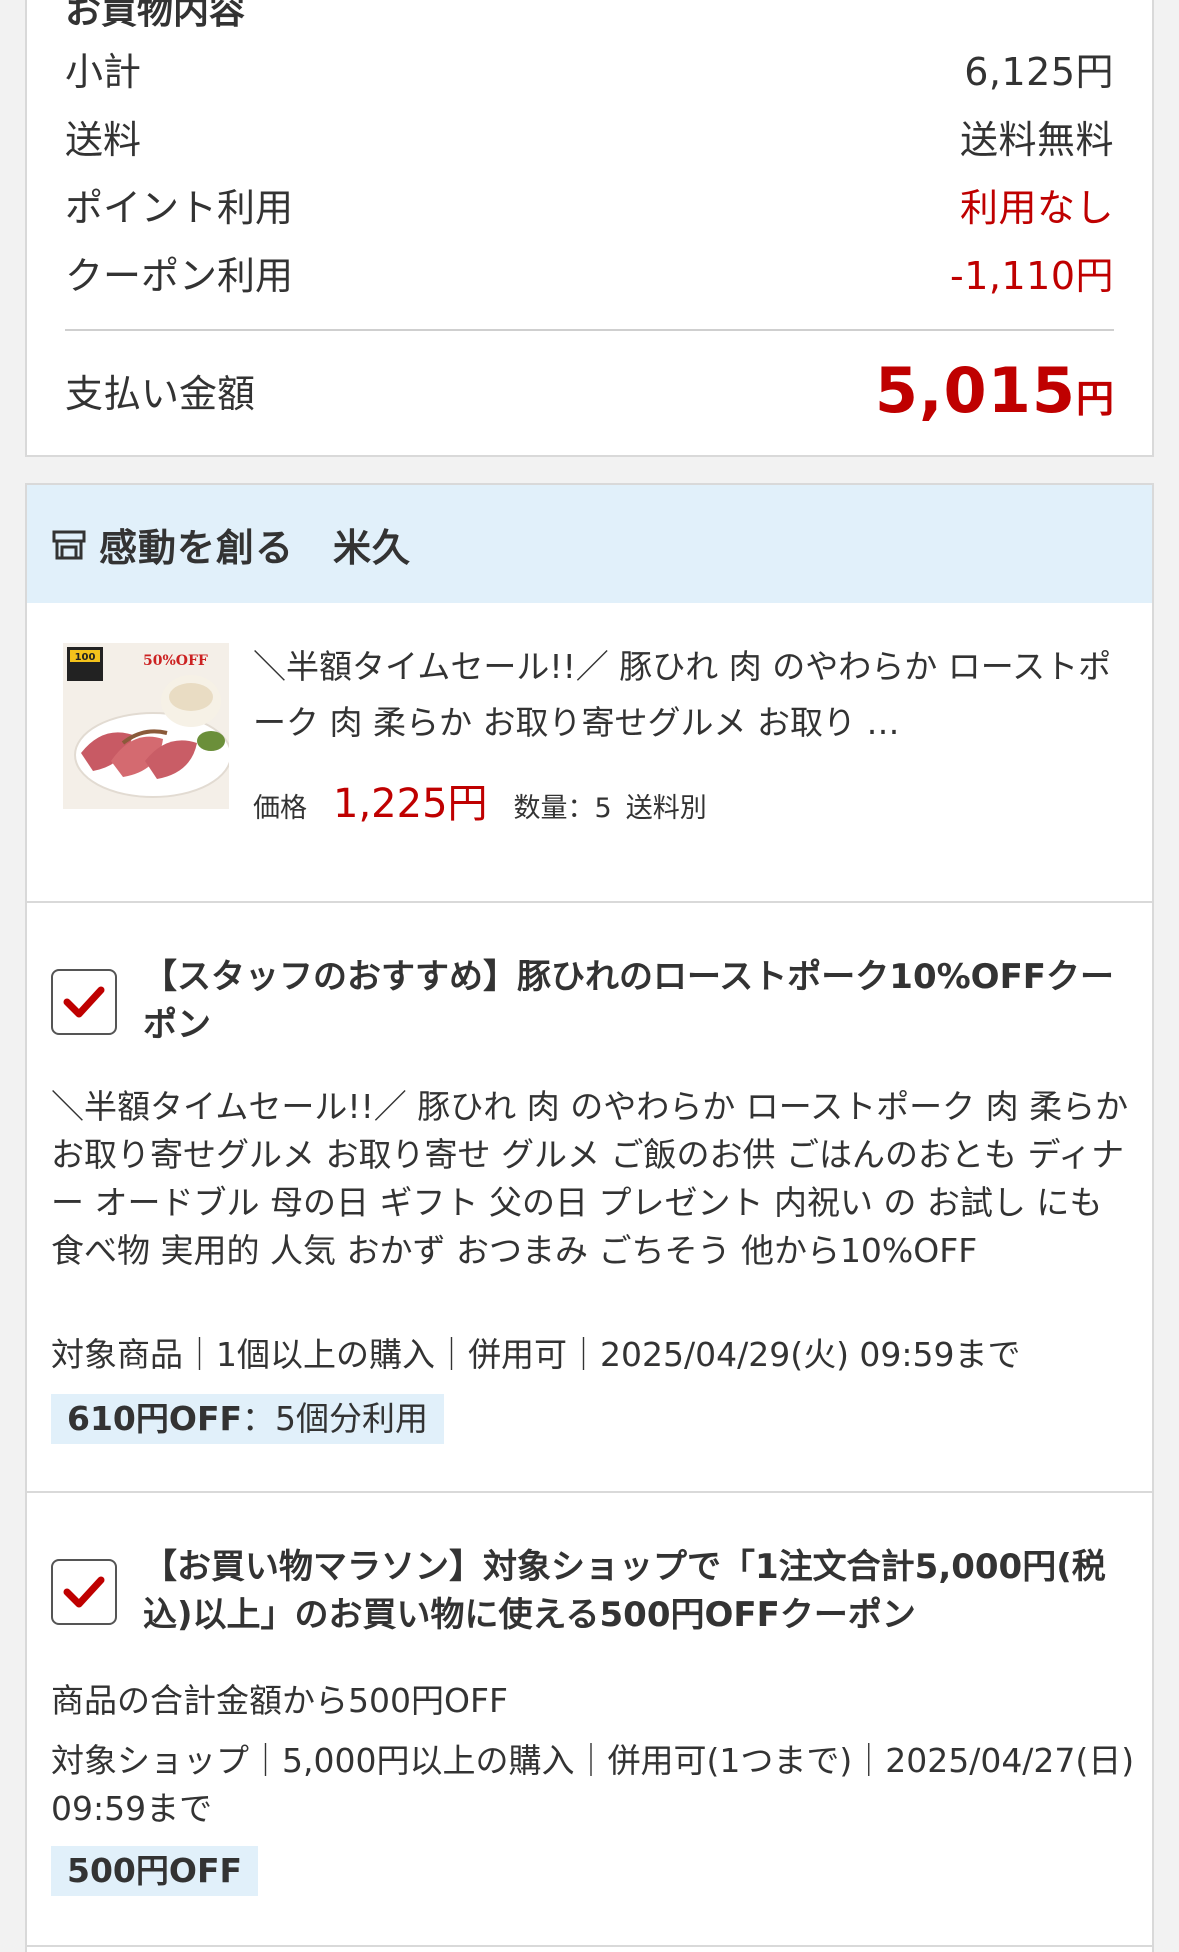 This screenshot has height=1952, width=1179. I want to click on shop-header: 感動を創る 米久, so click(589, 544).